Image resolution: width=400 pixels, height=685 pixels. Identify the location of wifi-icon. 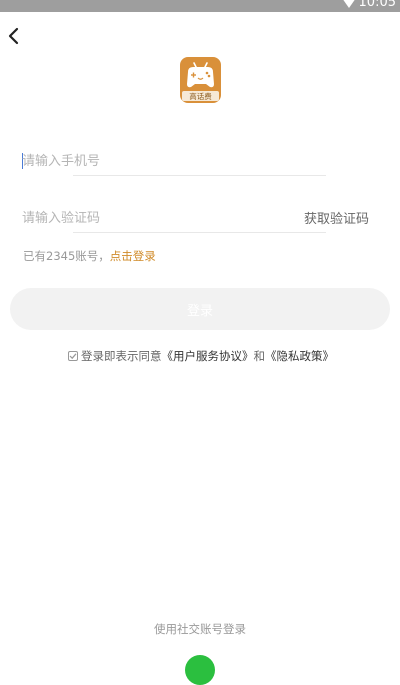
(349, 4).